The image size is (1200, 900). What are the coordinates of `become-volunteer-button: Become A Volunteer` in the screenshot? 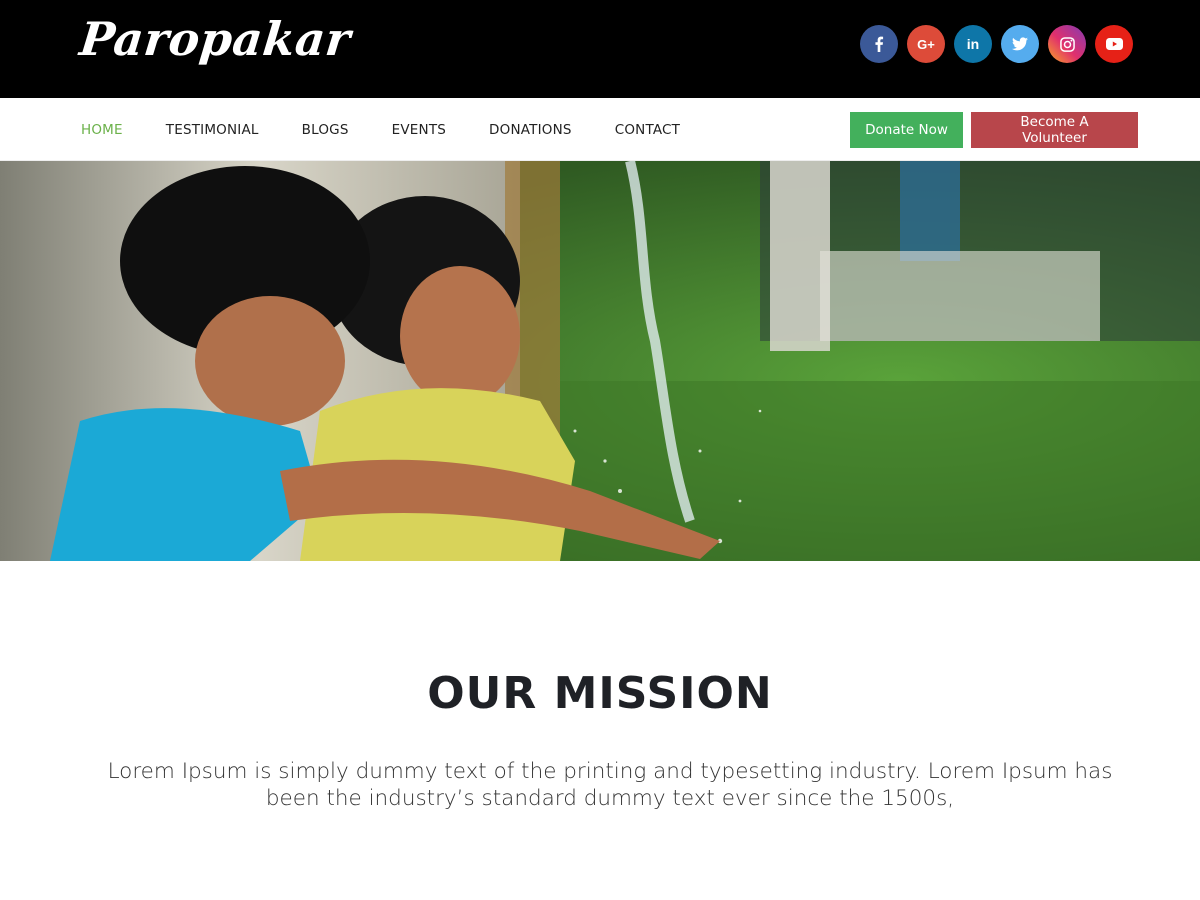 It's located at (1054, 130).